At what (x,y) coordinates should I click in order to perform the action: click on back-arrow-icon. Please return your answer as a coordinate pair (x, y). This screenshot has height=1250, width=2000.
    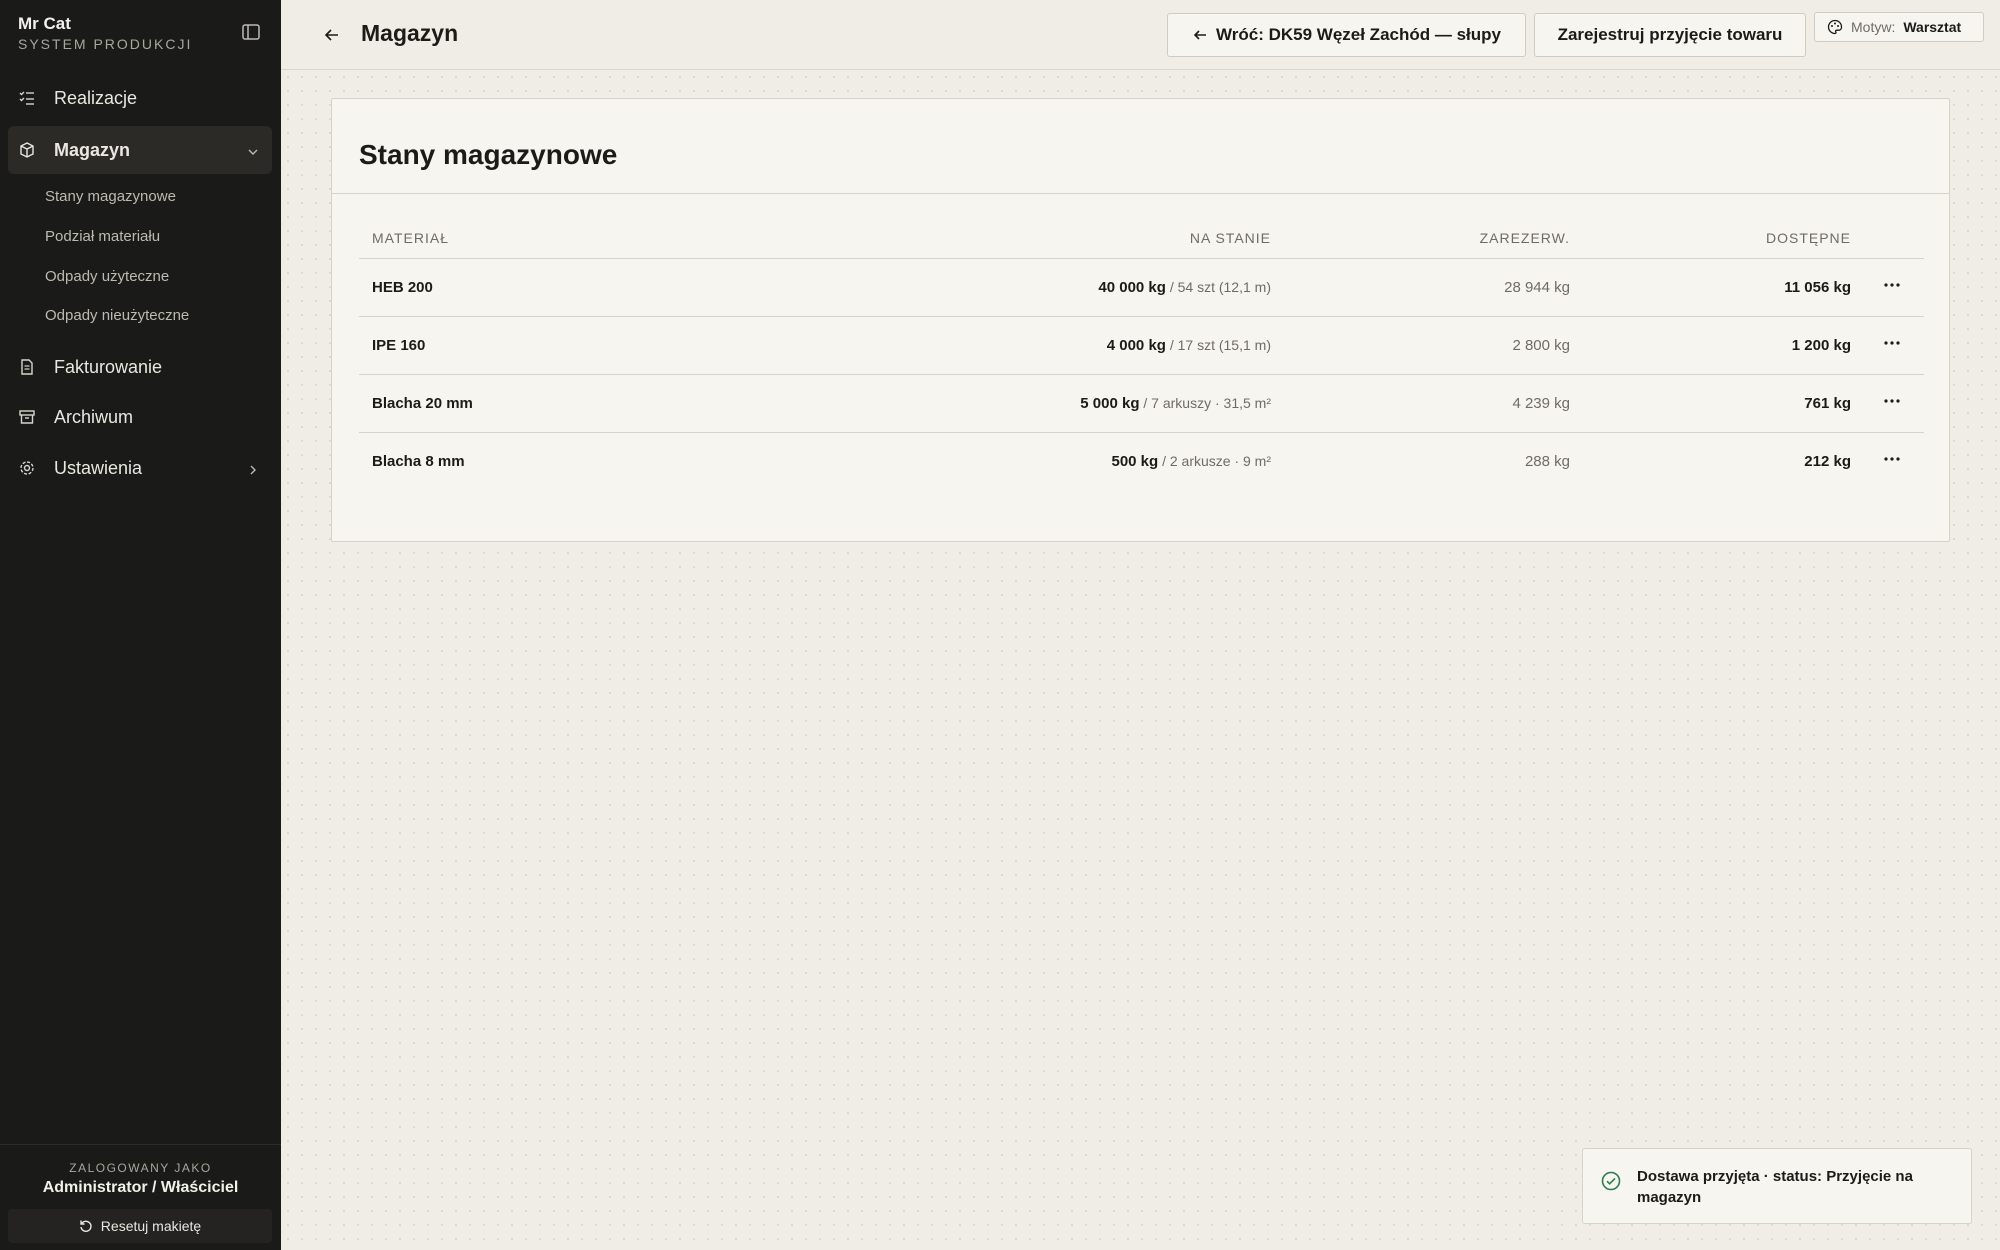
    Looking at the image, I should click on (332, 35).